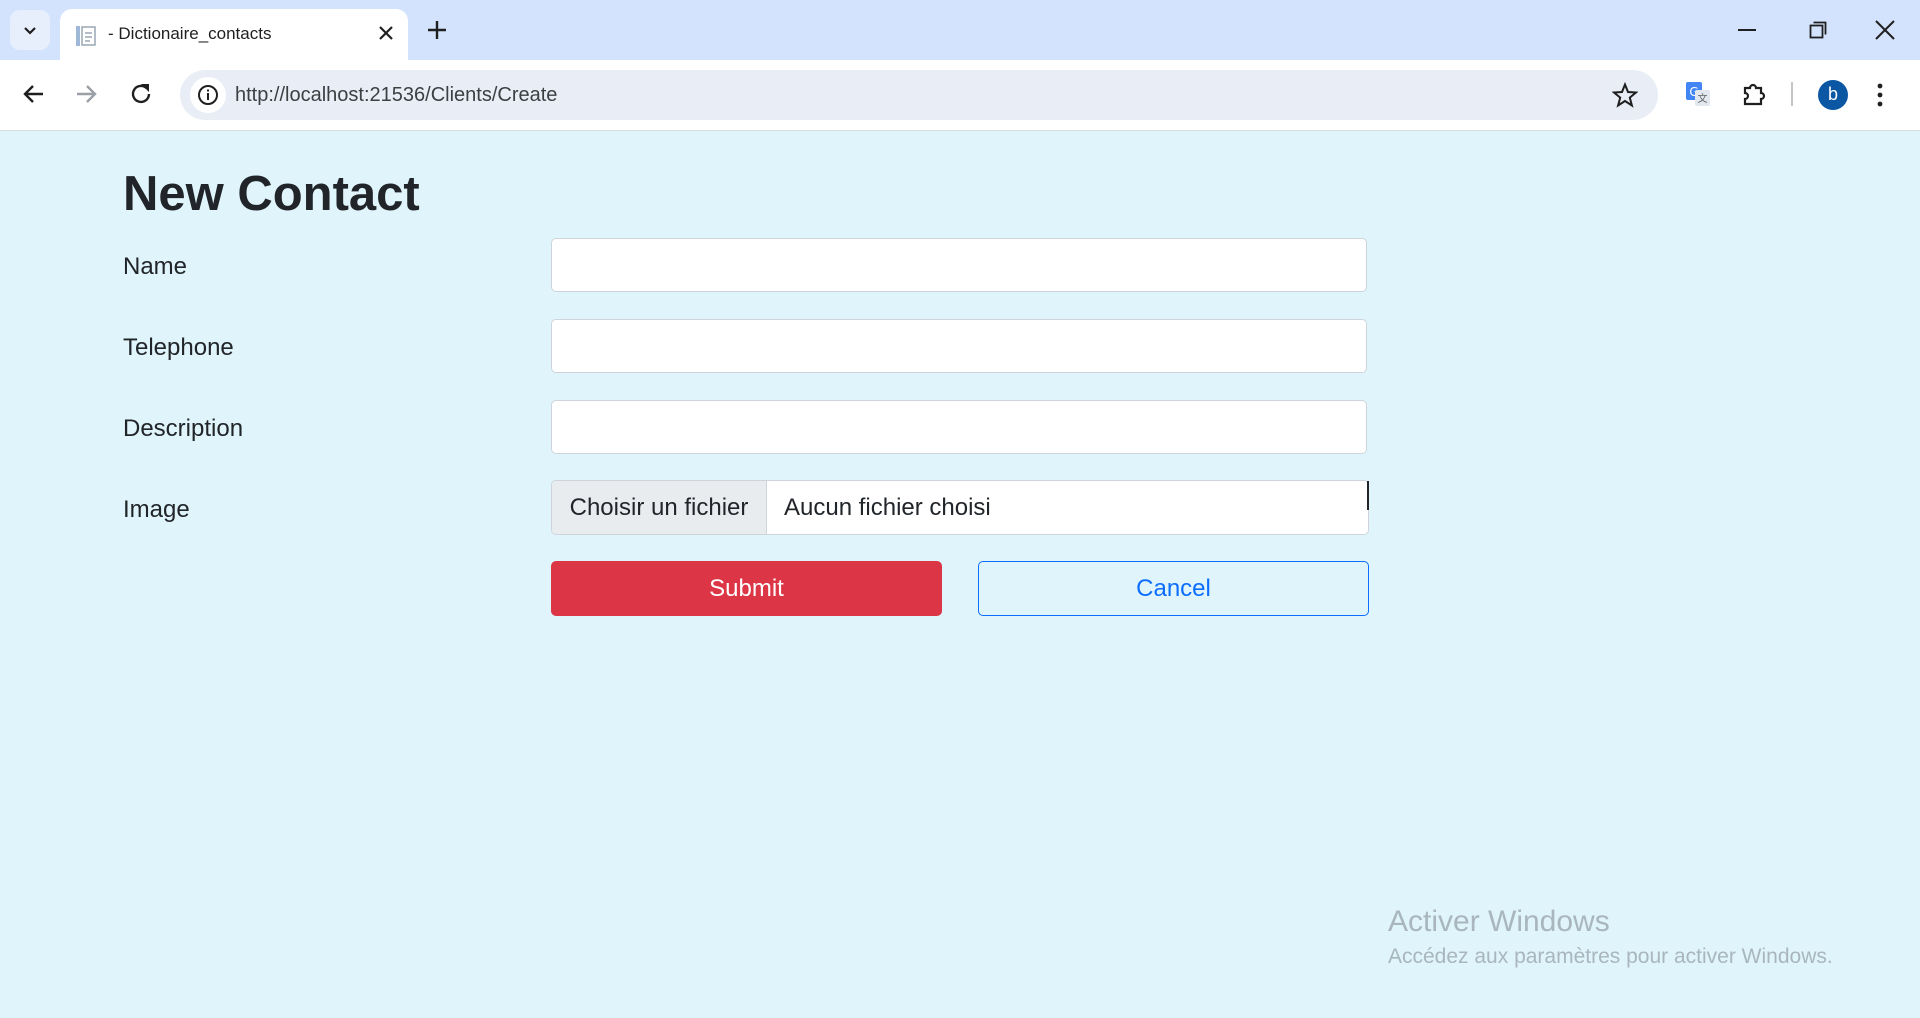  What do you see at coordinates (155, 266) in the screenshot?
I see `name-label: Name` at bounding box center [155, 266].